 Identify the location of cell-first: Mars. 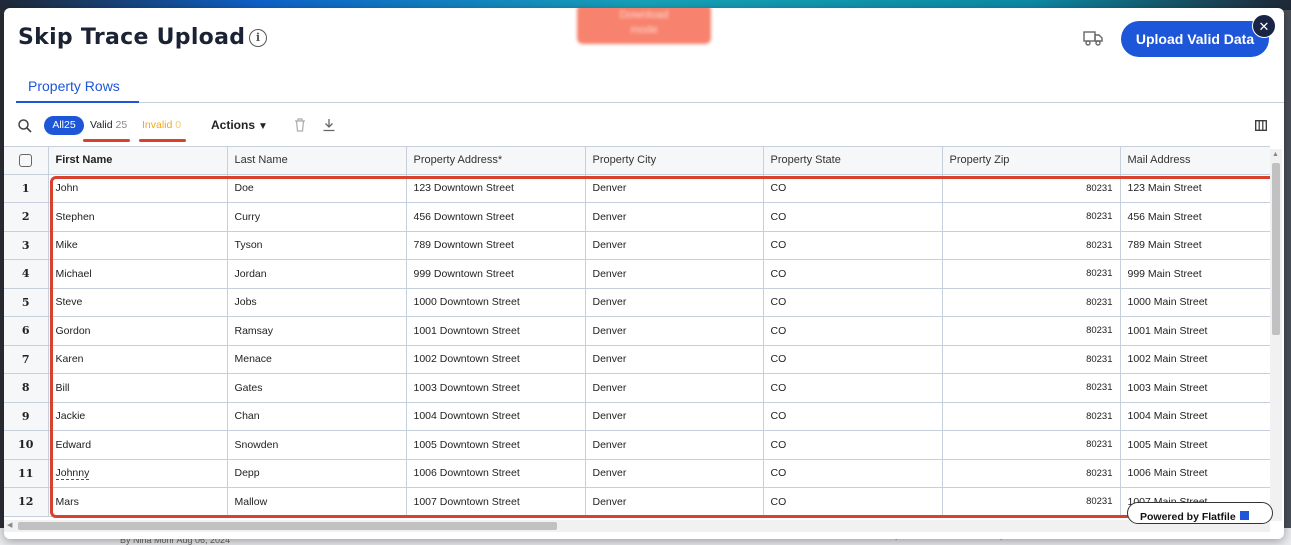
(138, 502).